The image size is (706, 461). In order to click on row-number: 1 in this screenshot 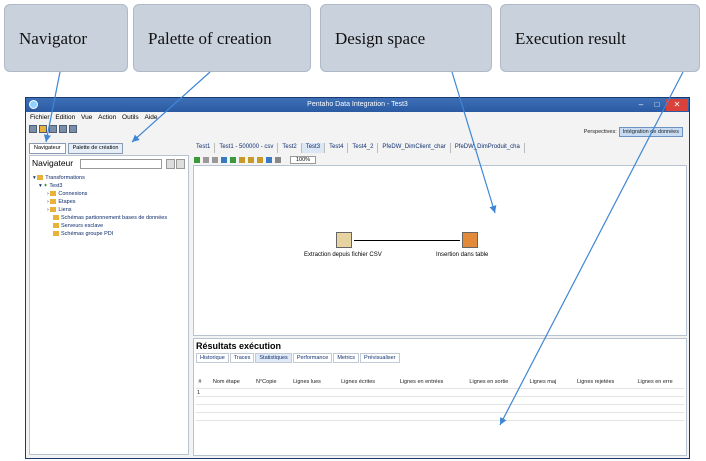, I will do `click(200, 392)`.